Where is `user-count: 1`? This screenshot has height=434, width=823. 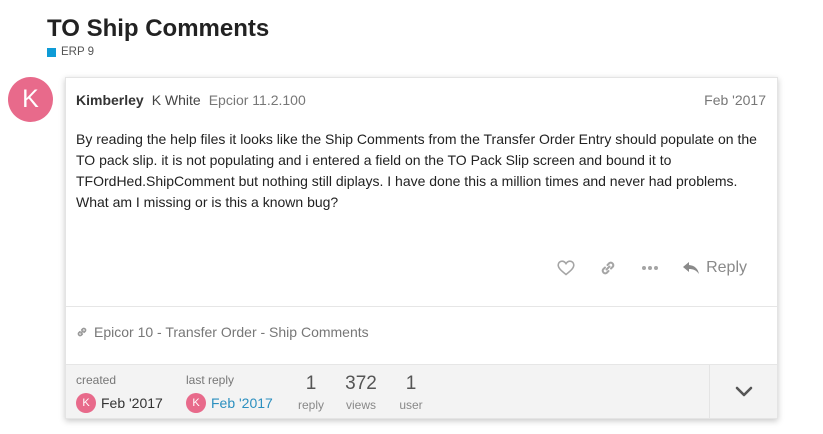
user-count: 1 is located at coordinates (411, 383).